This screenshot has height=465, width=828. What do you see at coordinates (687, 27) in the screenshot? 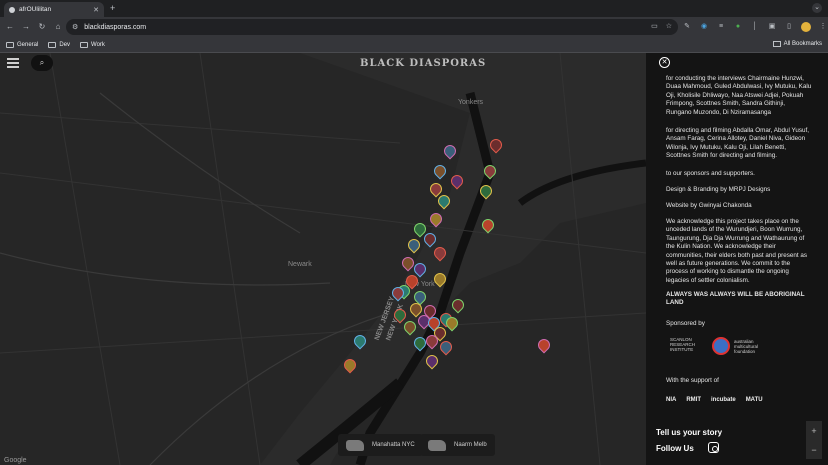
I see `pen-extension-icon: ✎` at bounding box center [687, 27].